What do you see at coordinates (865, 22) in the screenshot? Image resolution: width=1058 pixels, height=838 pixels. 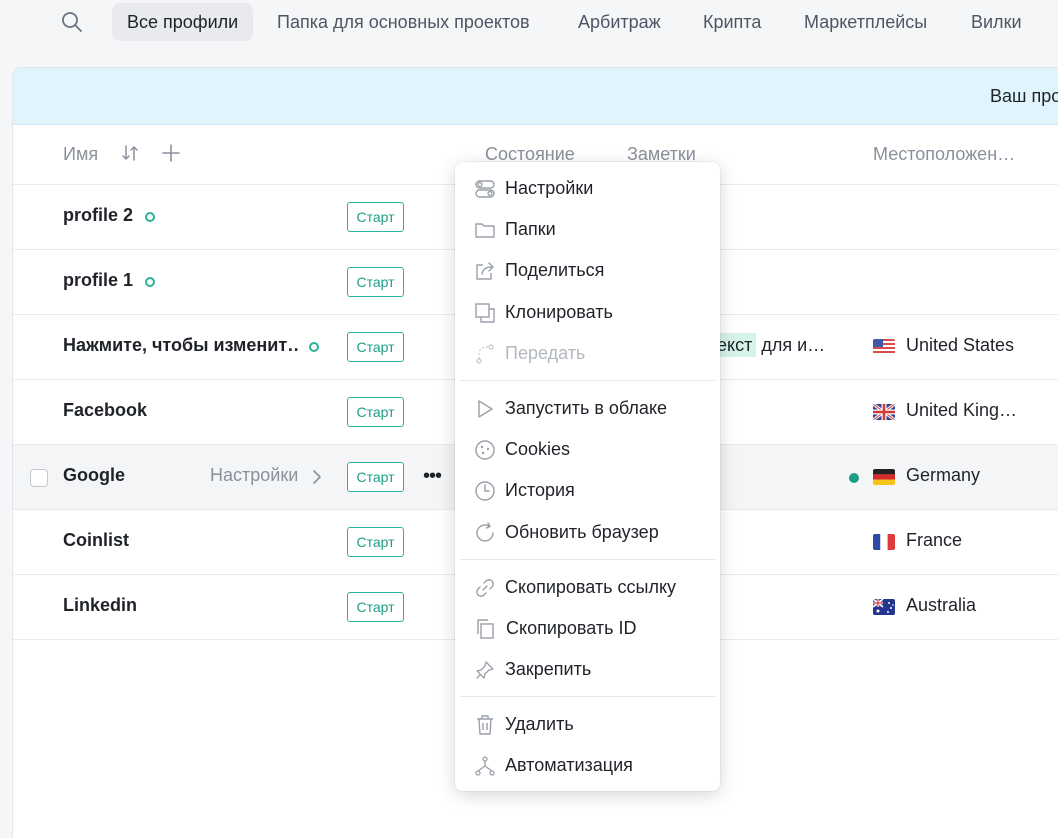 I see `tab-marketplaces: Маркетплейсы` at bounding box center [865, 22].